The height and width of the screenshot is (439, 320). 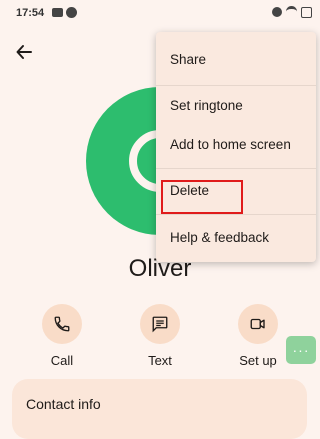 I want to click on phone-icon, so click(x=62, y=324).